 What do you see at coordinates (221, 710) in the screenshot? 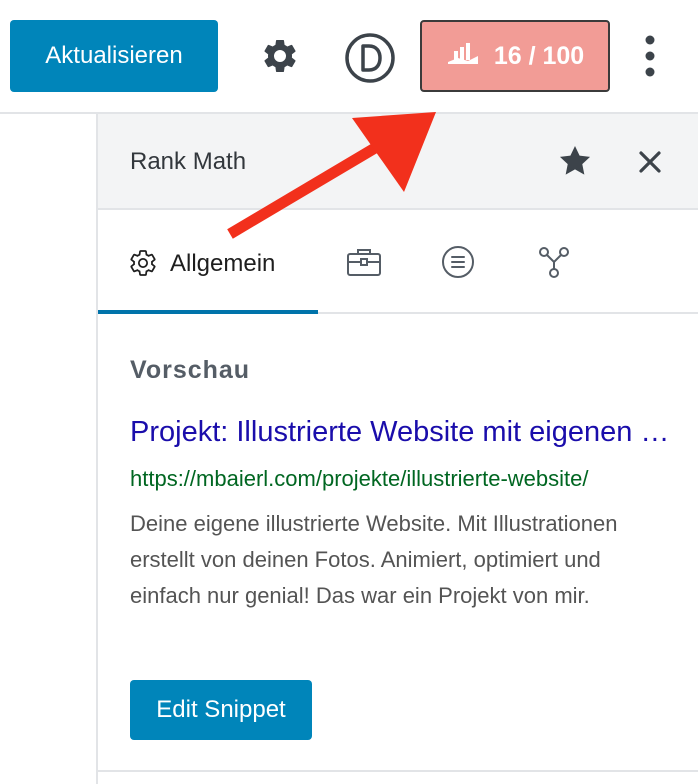
I see `edit-snippet-button: Edit Snippet` at bounding box center [221, 710].